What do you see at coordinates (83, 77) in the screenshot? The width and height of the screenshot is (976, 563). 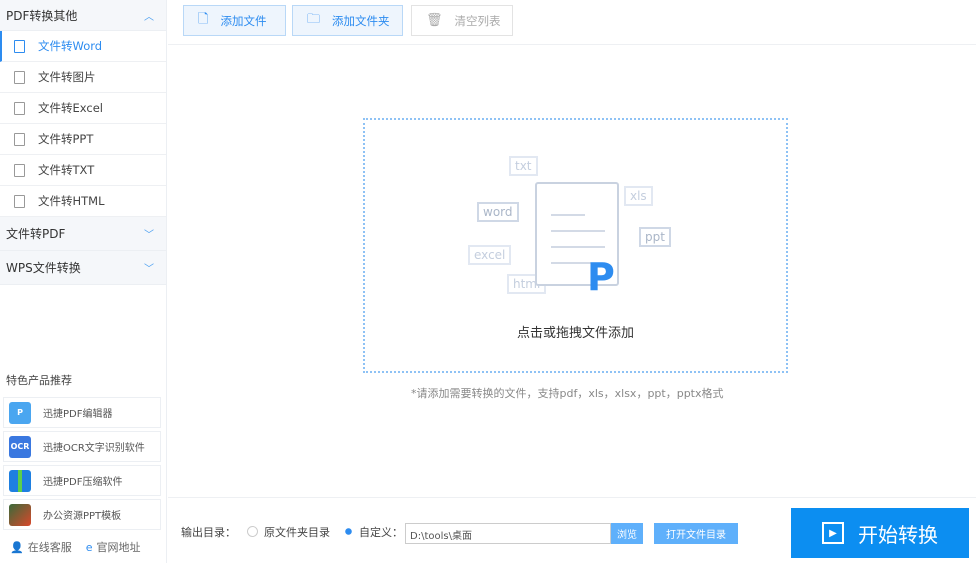 I see `sidebar-item-image: 文件转图片` at bounding box center [83, 77].